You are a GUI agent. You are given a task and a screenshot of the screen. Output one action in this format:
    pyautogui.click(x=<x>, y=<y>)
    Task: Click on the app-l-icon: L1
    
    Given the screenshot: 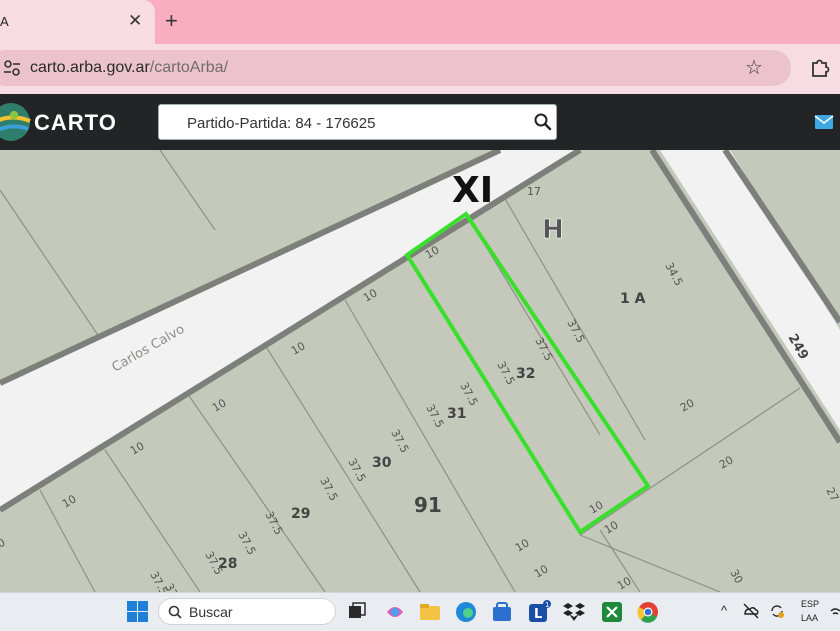 What is the action you would take?
    pyautogui.click(x=539, y=612)
    